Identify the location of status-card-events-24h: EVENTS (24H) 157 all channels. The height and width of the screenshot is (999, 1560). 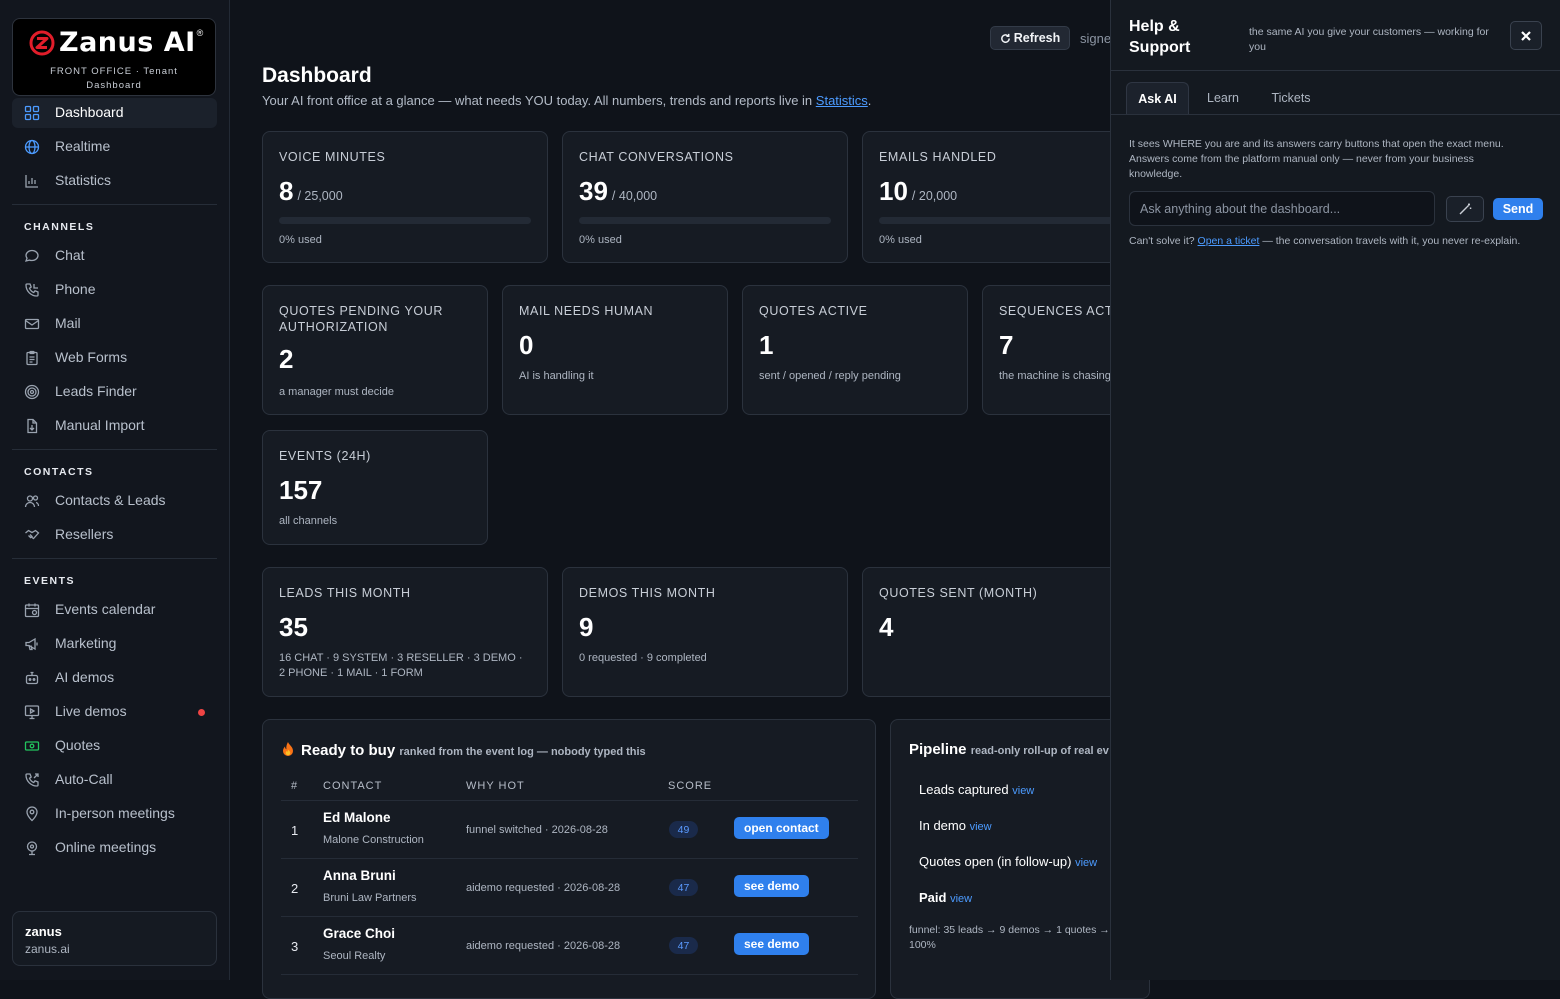
(375, 487).